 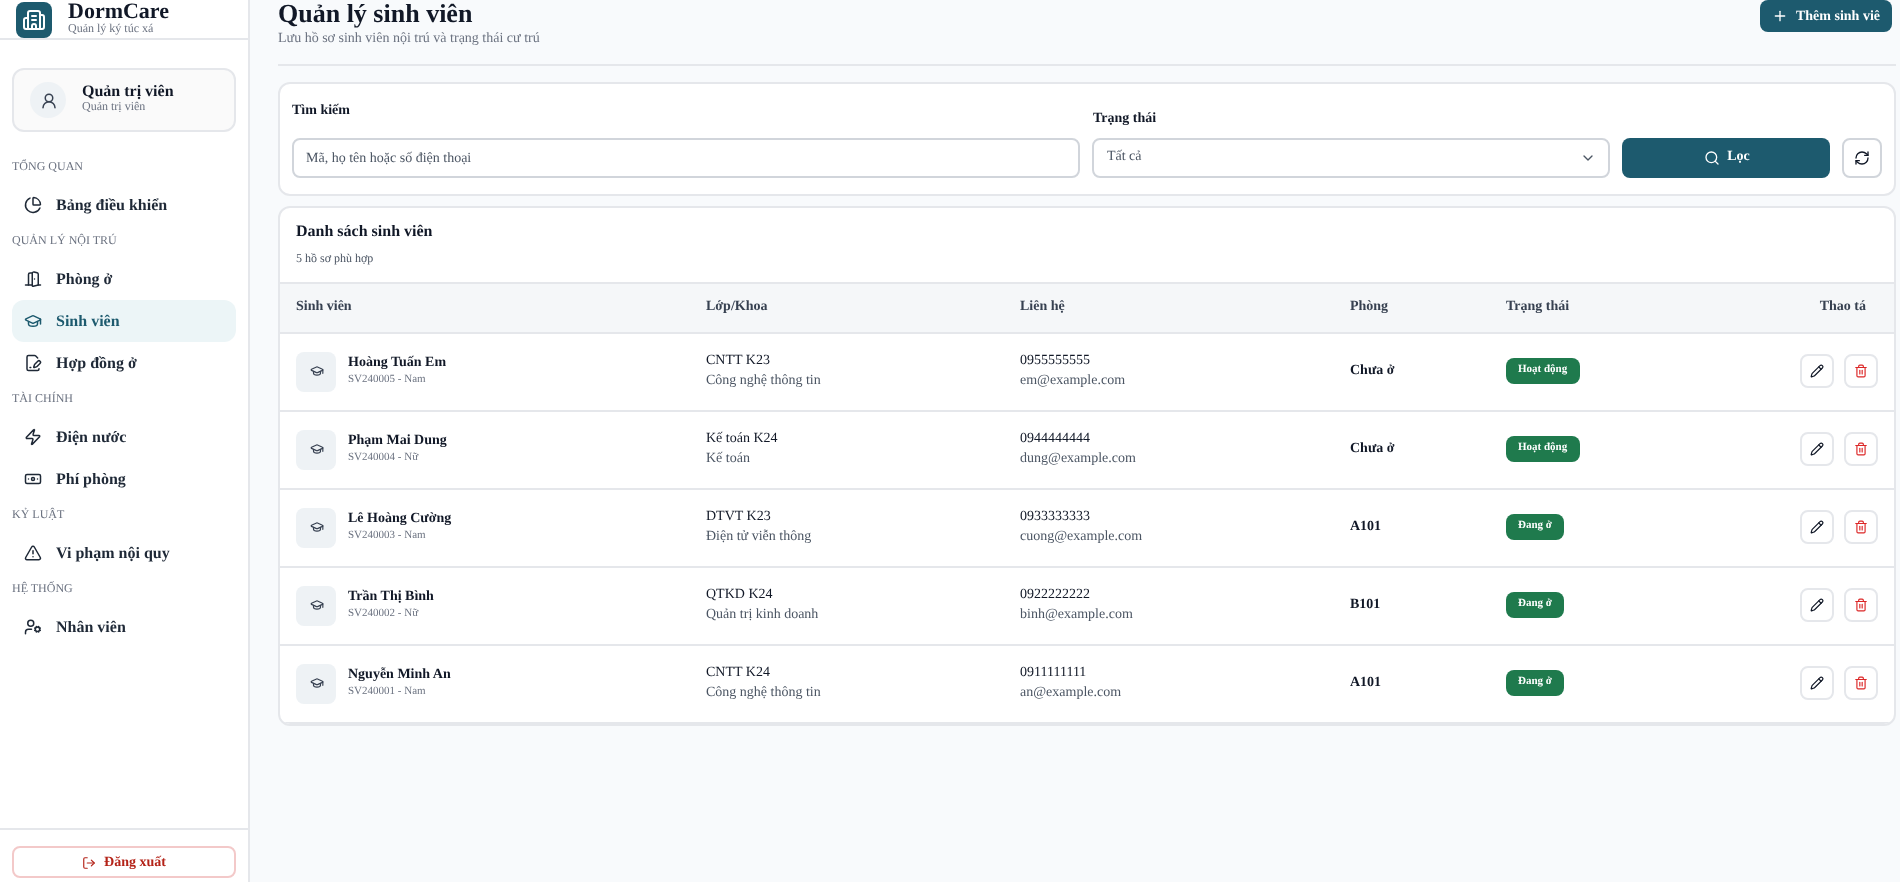 What do you see at coordinates (124, 205) in the screenshot?
I see `nav-item: Bảng điều khiển` at bounding box center [124, 205].